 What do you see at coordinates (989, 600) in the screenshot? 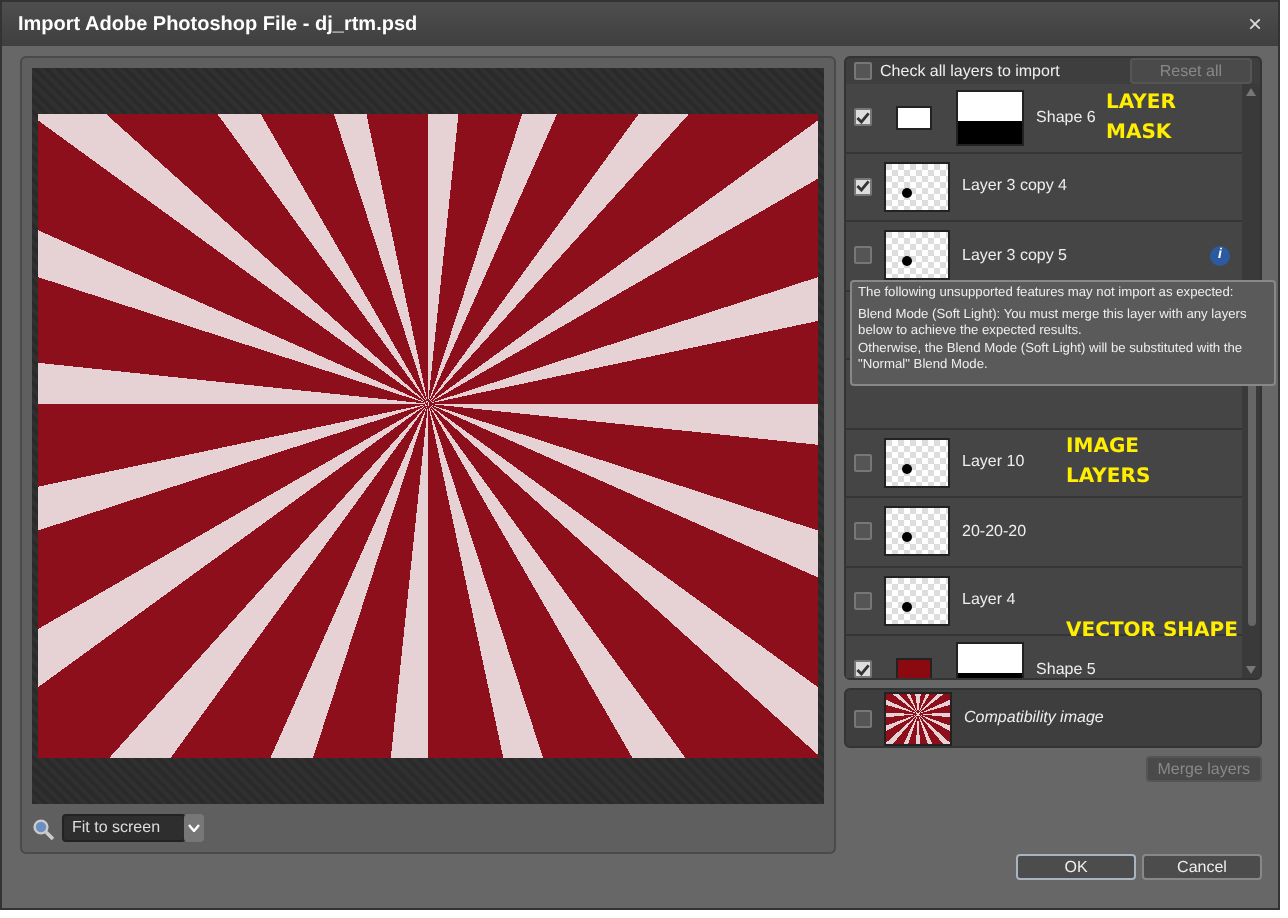
I see `layer-name: Layer 4` at bounding box center [989, 600].